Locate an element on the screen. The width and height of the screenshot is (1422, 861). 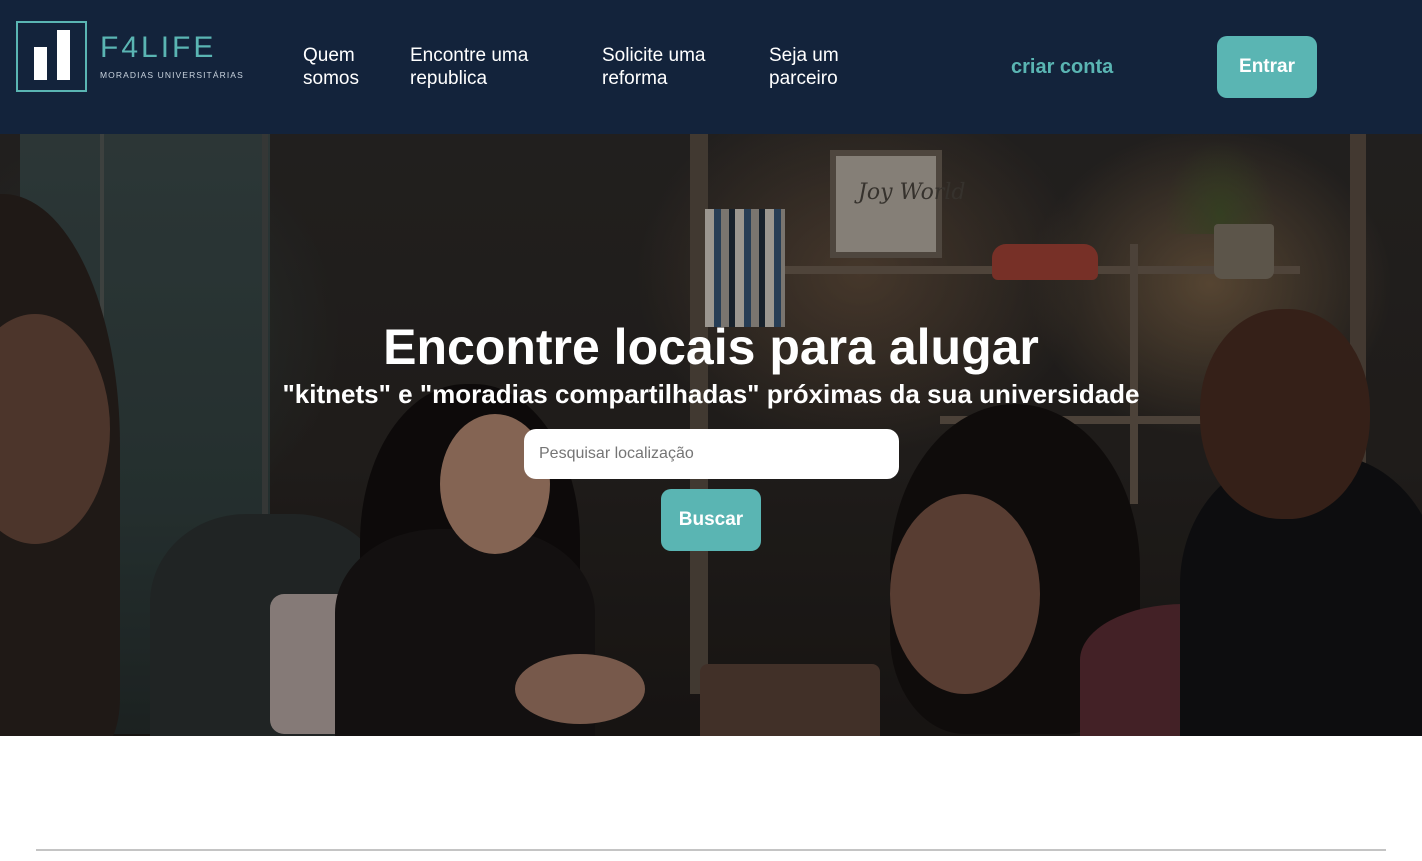
section-divider is located at coordinates (711, 850).